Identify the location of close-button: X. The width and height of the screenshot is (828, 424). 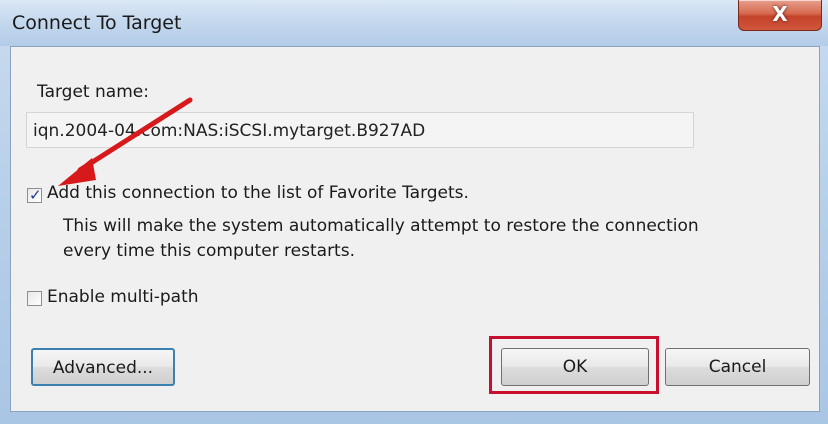
(780, 15).